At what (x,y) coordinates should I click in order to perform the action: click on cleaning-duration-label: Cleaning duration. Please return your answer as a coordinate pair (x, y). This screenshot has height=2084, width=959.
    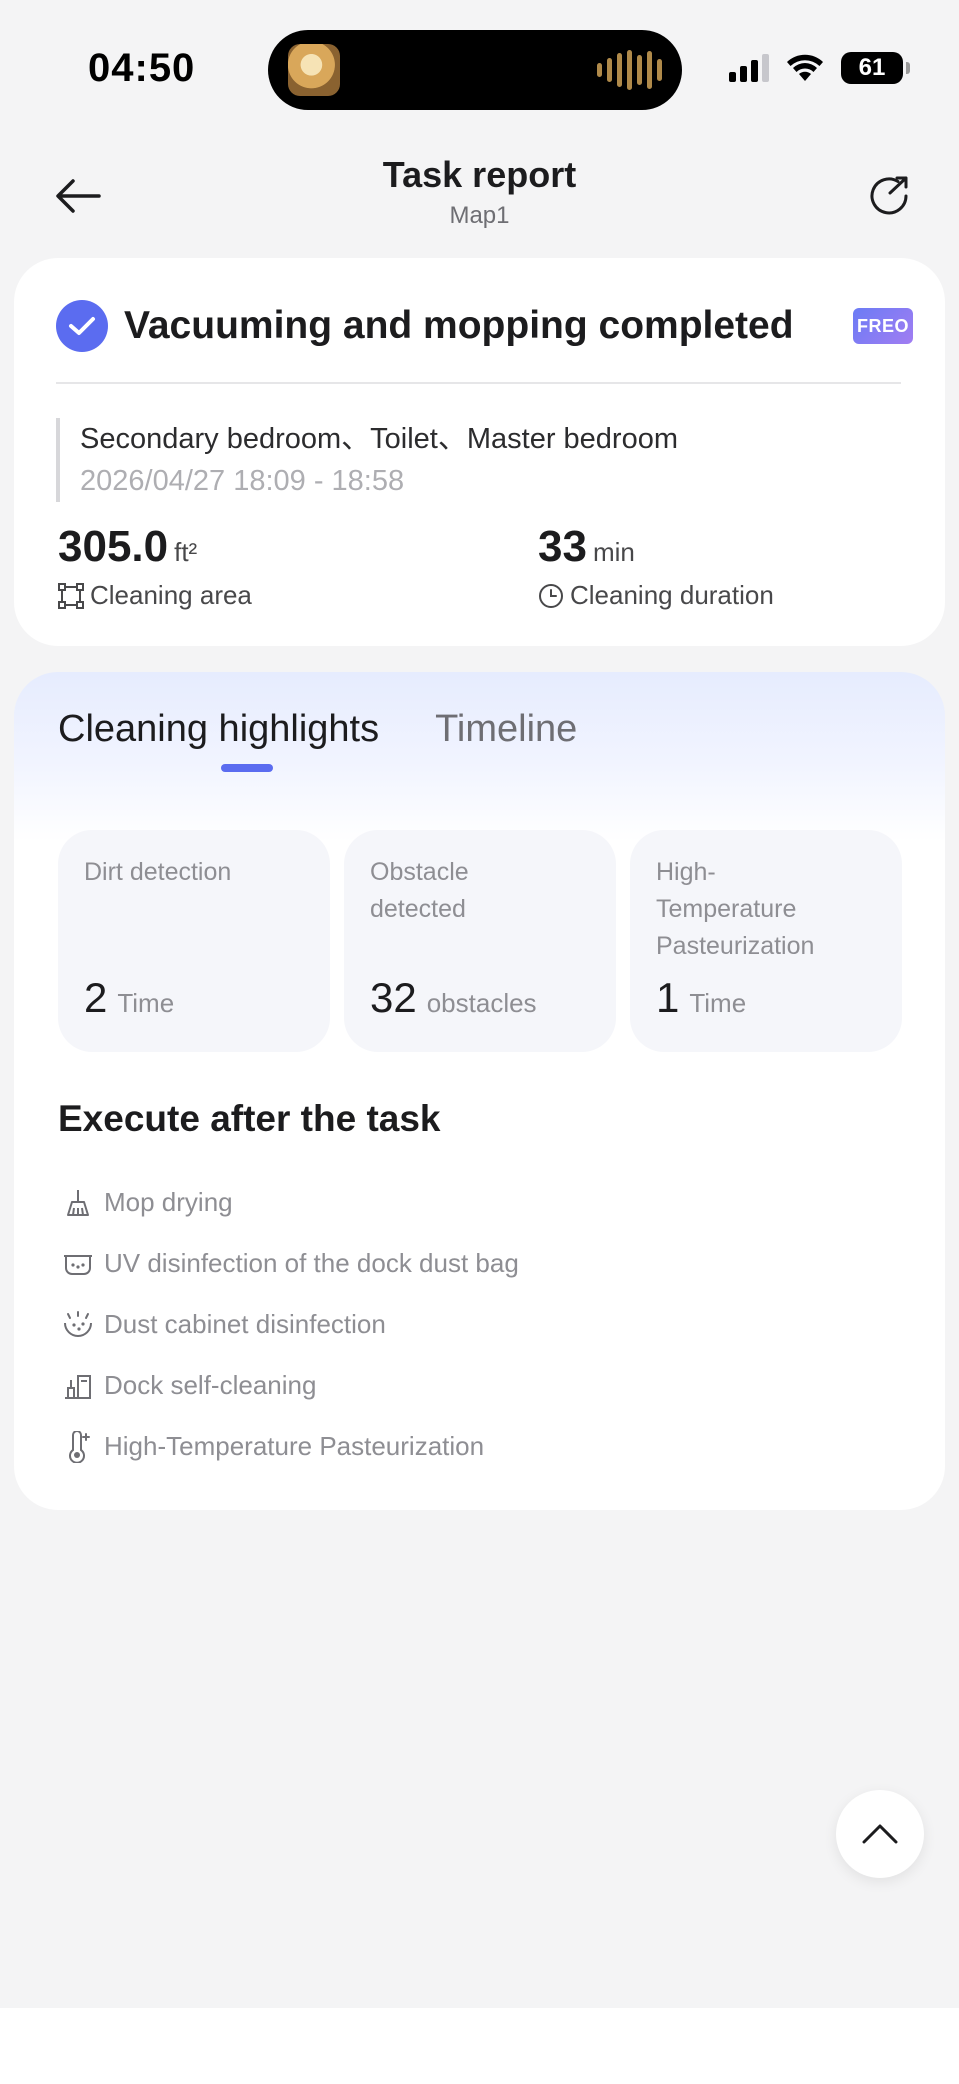
    Looking at the image, I should click on (672, 595).